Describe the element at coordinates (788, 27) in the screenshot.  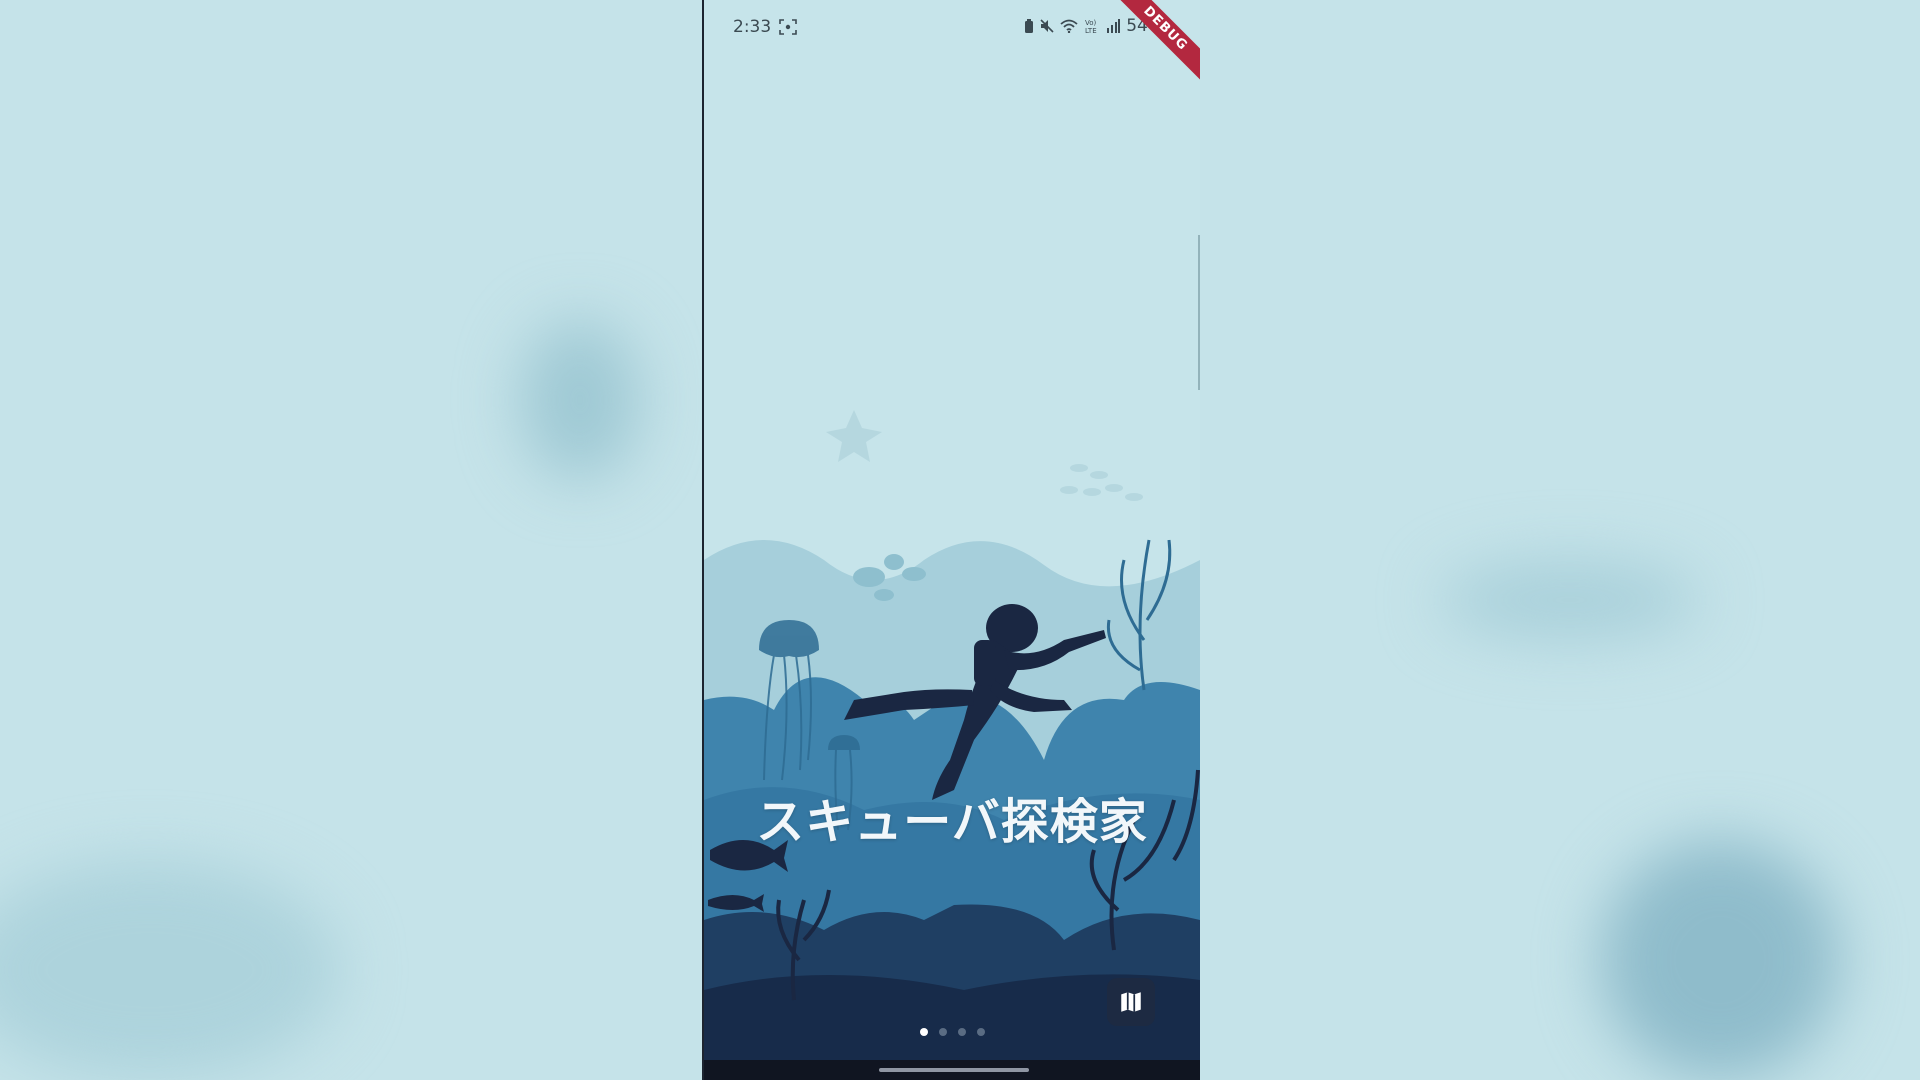
I see `screenshot-icon` at that location.